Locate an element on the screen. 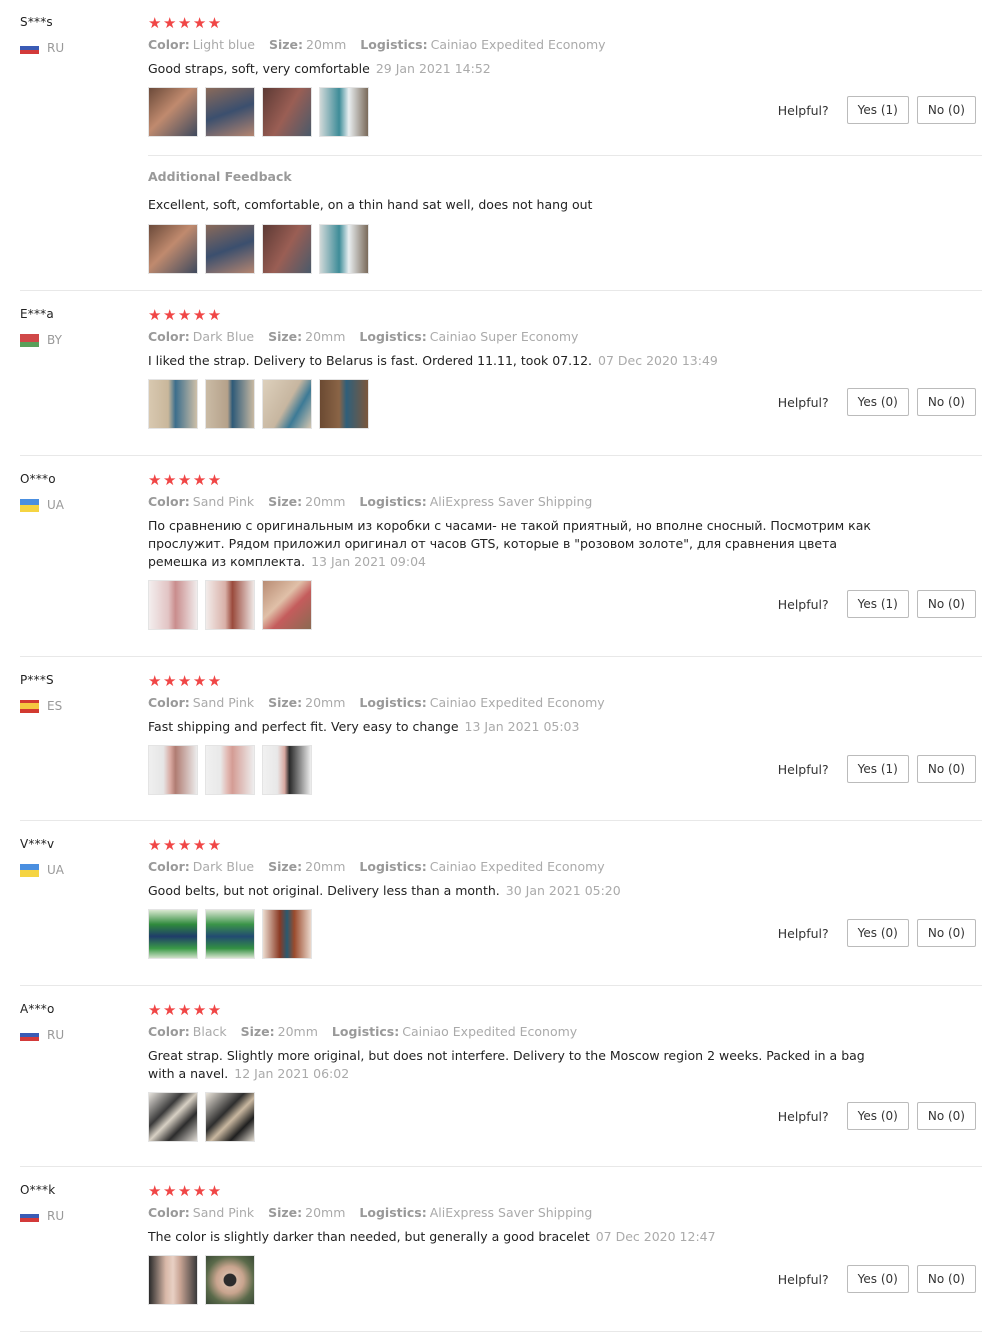  reviewer-name: P***S is located at coordinates (37, 680).